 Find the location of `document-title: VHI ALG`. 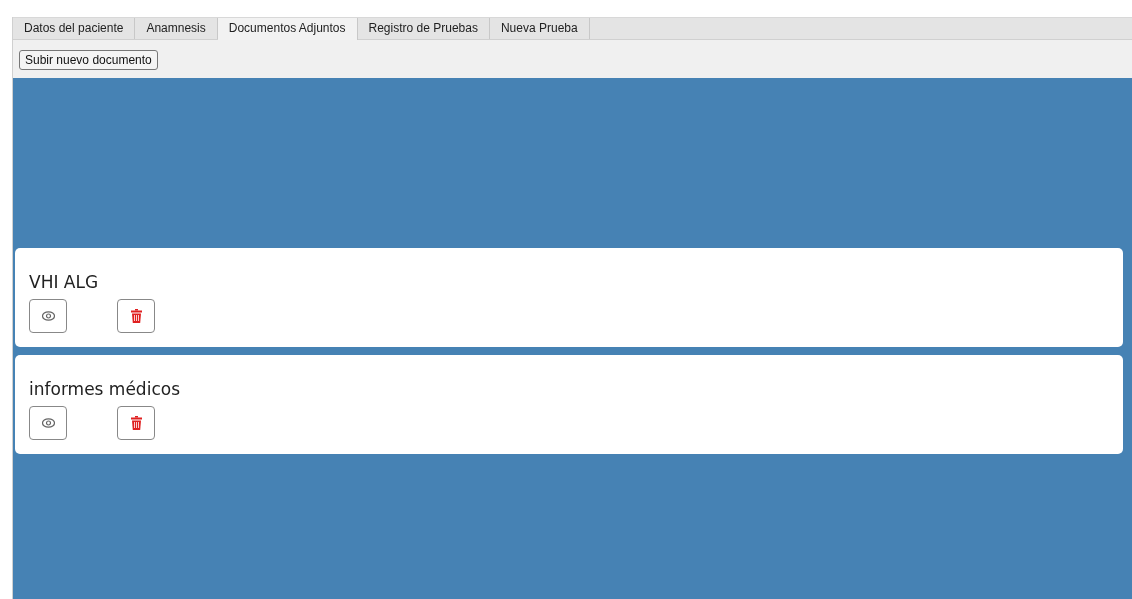

document-title: VHI ALG is located at coordinates (64, 282).